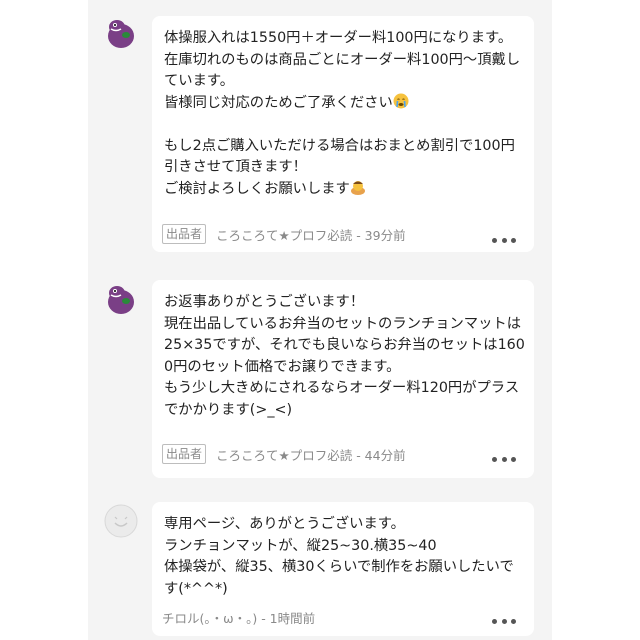 The image size is (640, 640). Describe the element at coordinates (357, 187) in the screenshot. I see `bowing-person-icon` at that location.